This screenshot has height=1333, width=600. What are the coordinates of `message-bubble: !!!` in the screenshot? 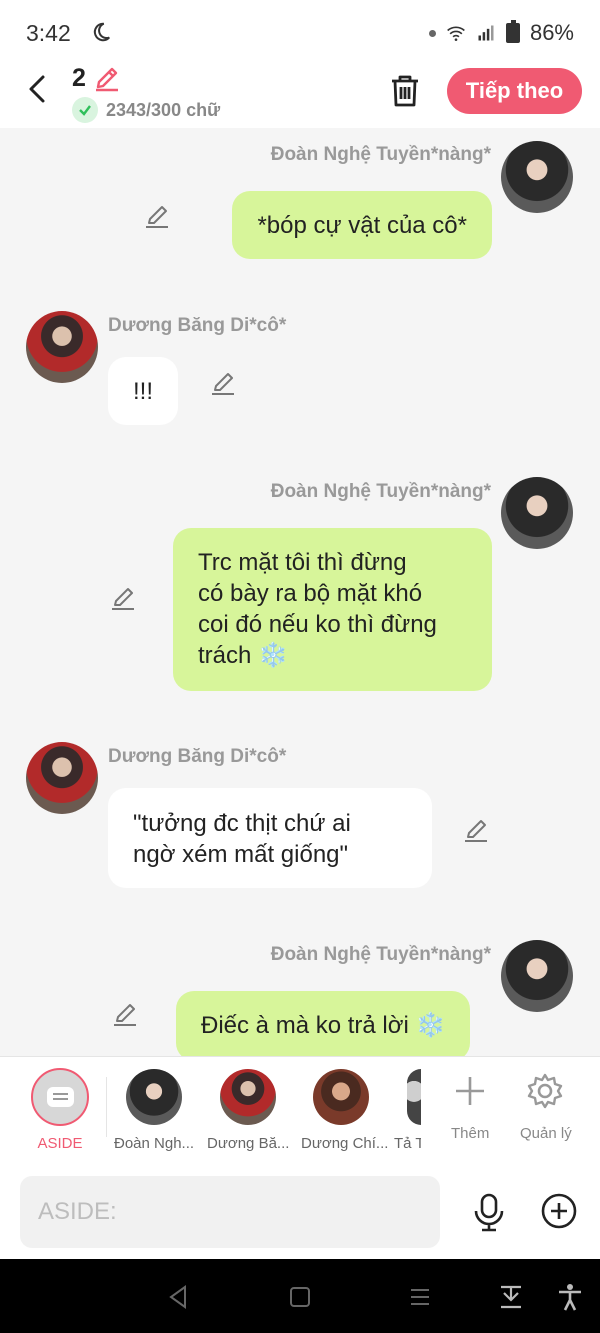 It's located at (143, 391).